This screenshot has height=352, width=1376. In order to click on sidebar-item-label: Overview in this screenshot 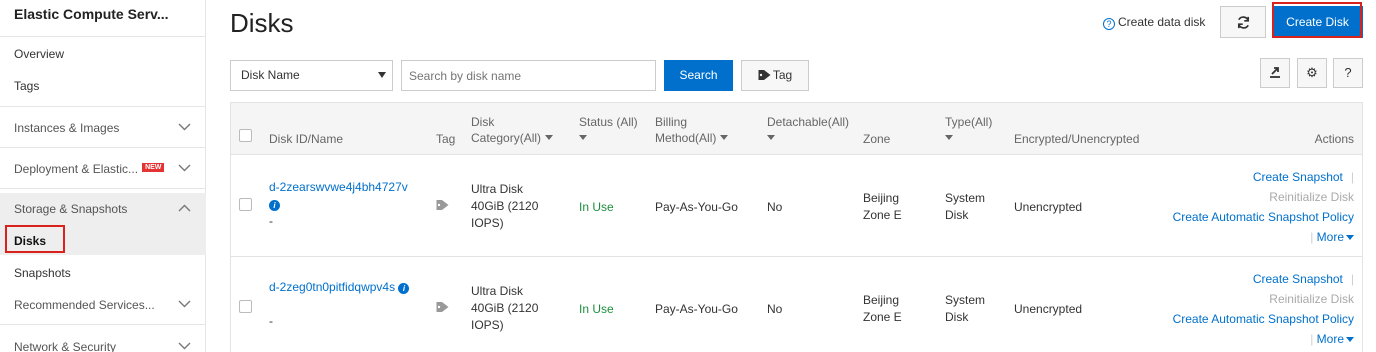, I will do `click(39, 54)`.